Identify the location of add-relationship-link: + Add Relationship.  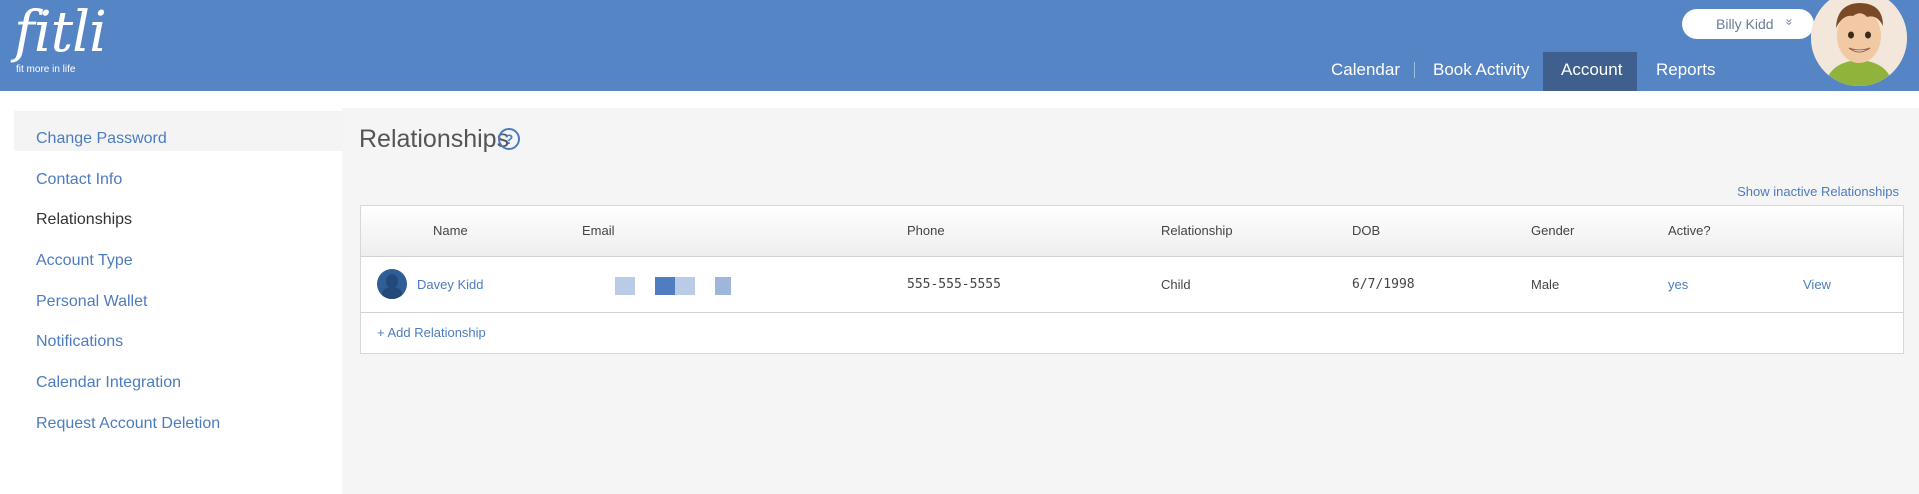
(431, 332).